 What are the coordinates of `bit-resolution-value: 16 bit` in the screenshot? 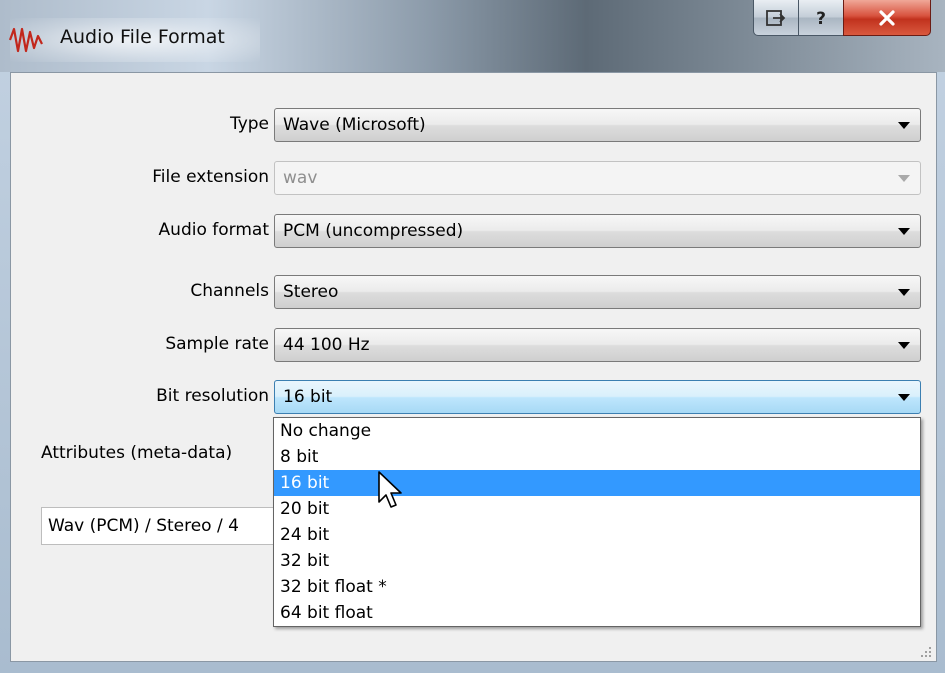 It's located at (308, 397).